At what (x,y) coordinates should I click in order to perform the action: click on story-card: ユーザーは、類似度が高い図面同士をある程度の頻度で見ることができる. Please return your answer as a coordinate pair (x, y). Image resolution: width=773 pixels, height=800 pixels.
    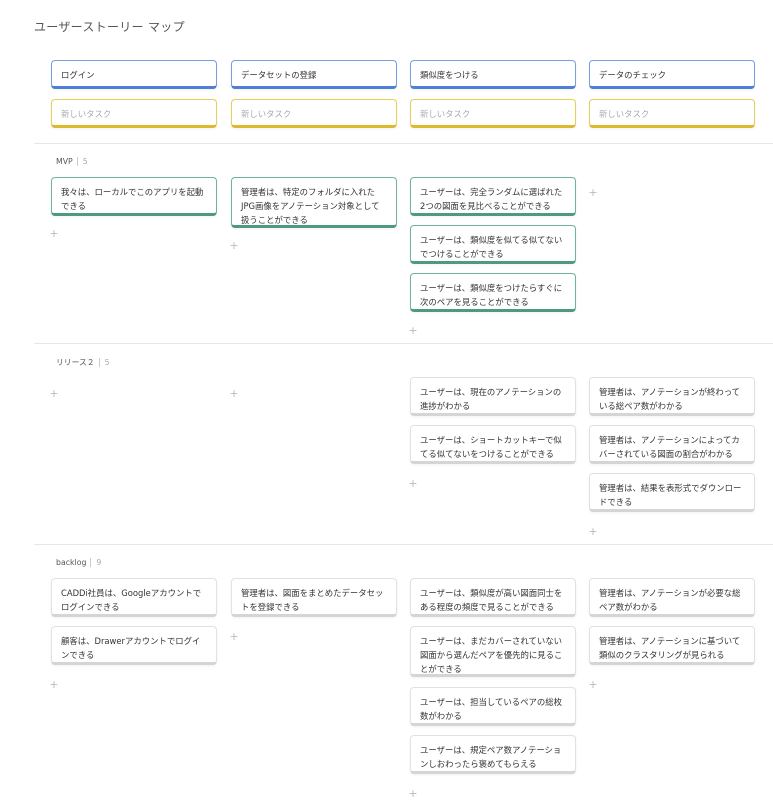
    Looking at the image, I should click on (493, 597).